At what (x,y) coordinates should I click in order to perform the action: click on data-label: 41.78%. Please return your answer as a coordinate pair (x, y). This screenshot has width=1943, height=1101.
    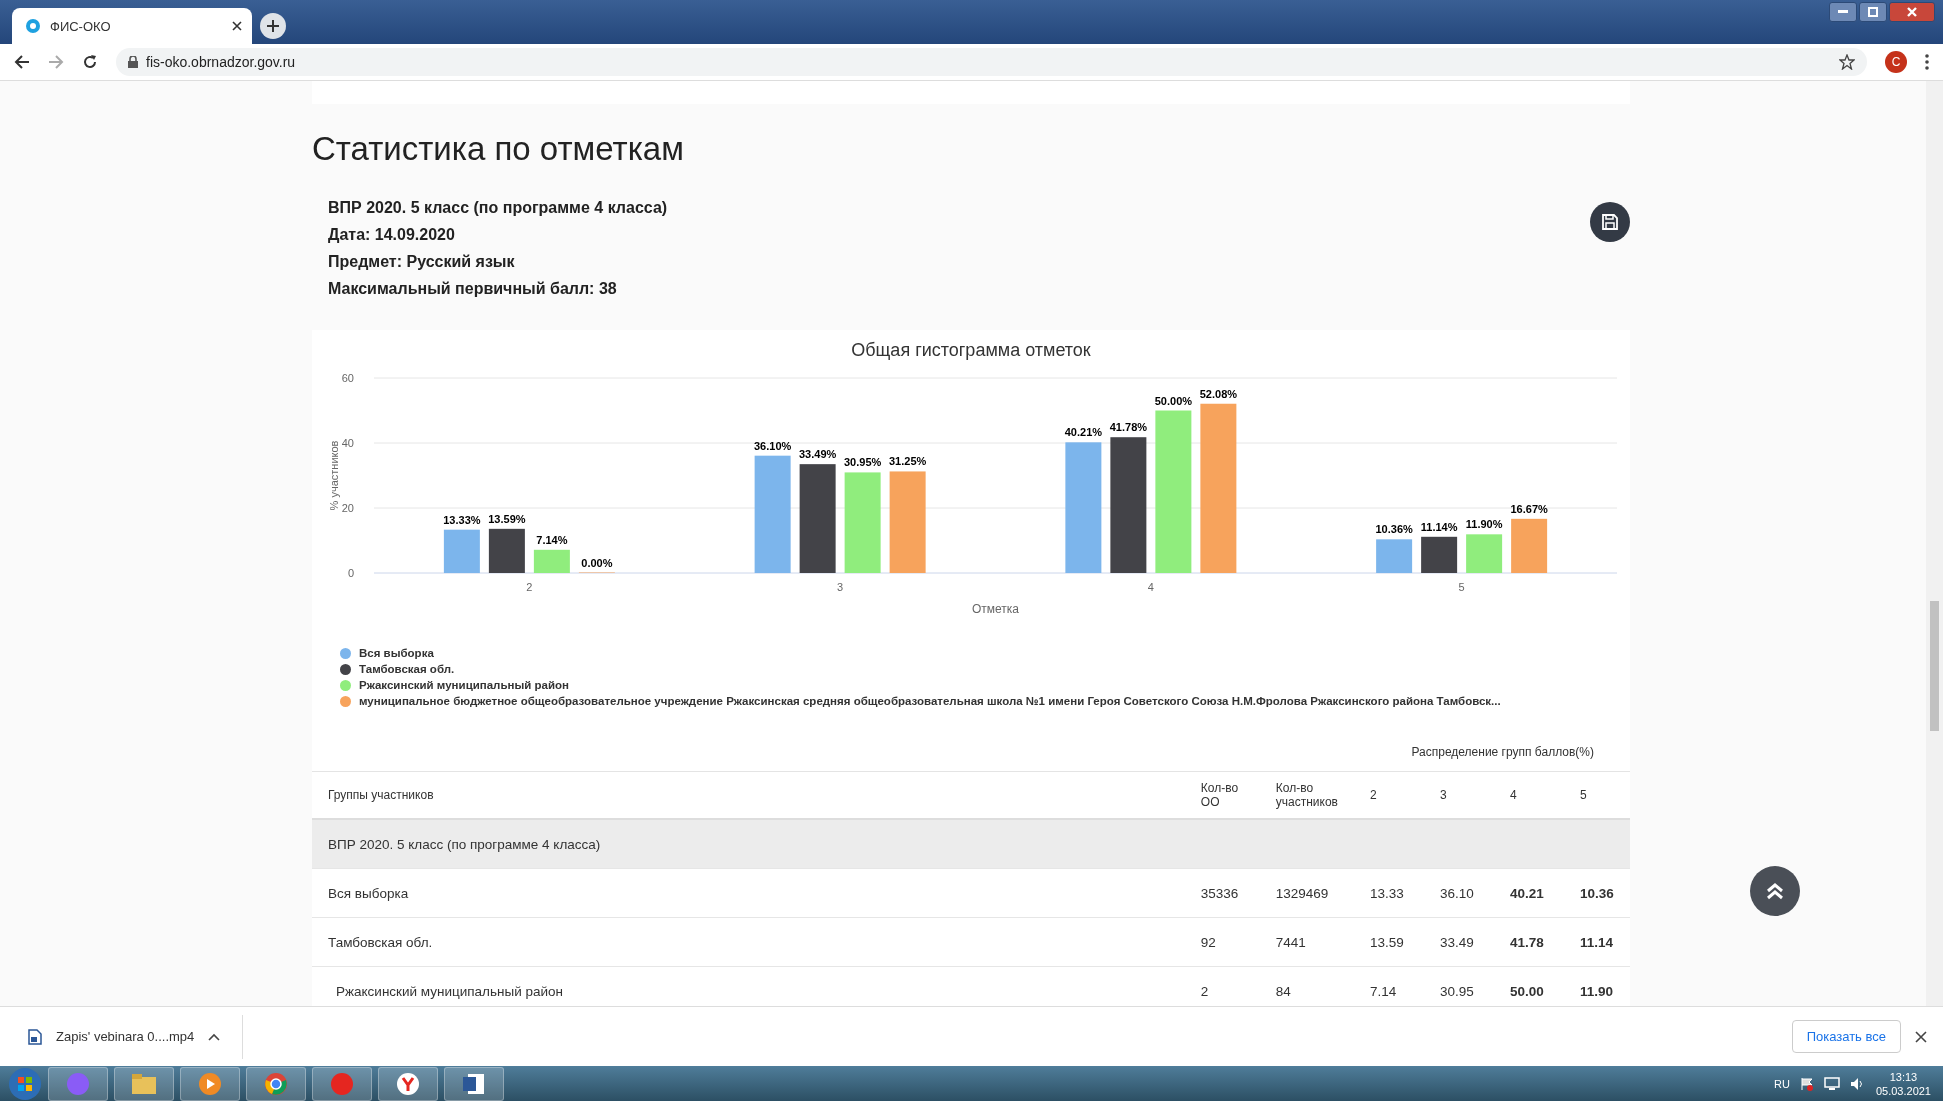
    Looking at the image, I should click on (1128, 427).